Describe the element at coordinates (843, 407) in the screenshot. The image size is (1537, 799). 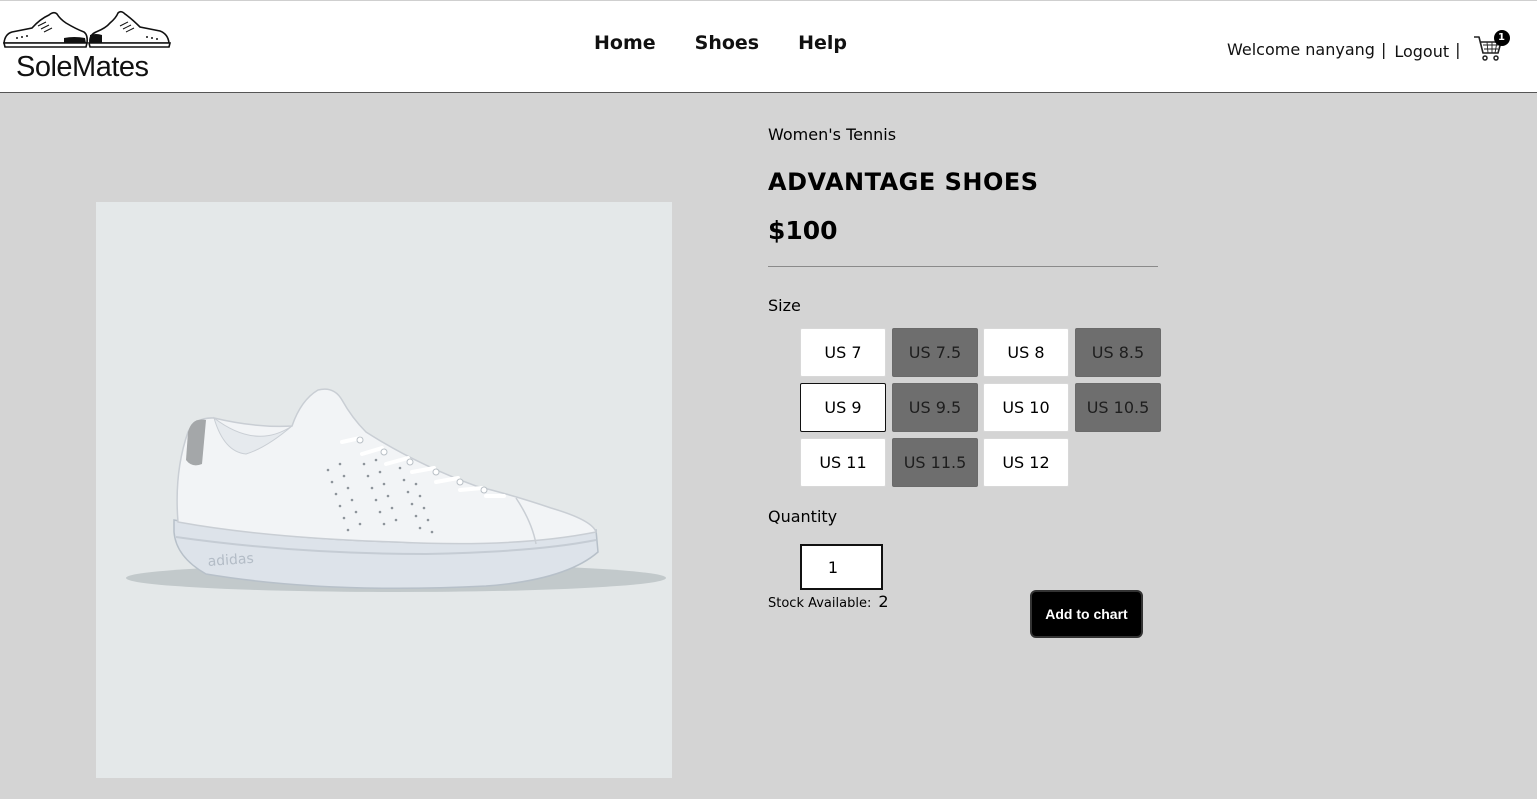
I see `size-option-us-9: US 9` at that location.